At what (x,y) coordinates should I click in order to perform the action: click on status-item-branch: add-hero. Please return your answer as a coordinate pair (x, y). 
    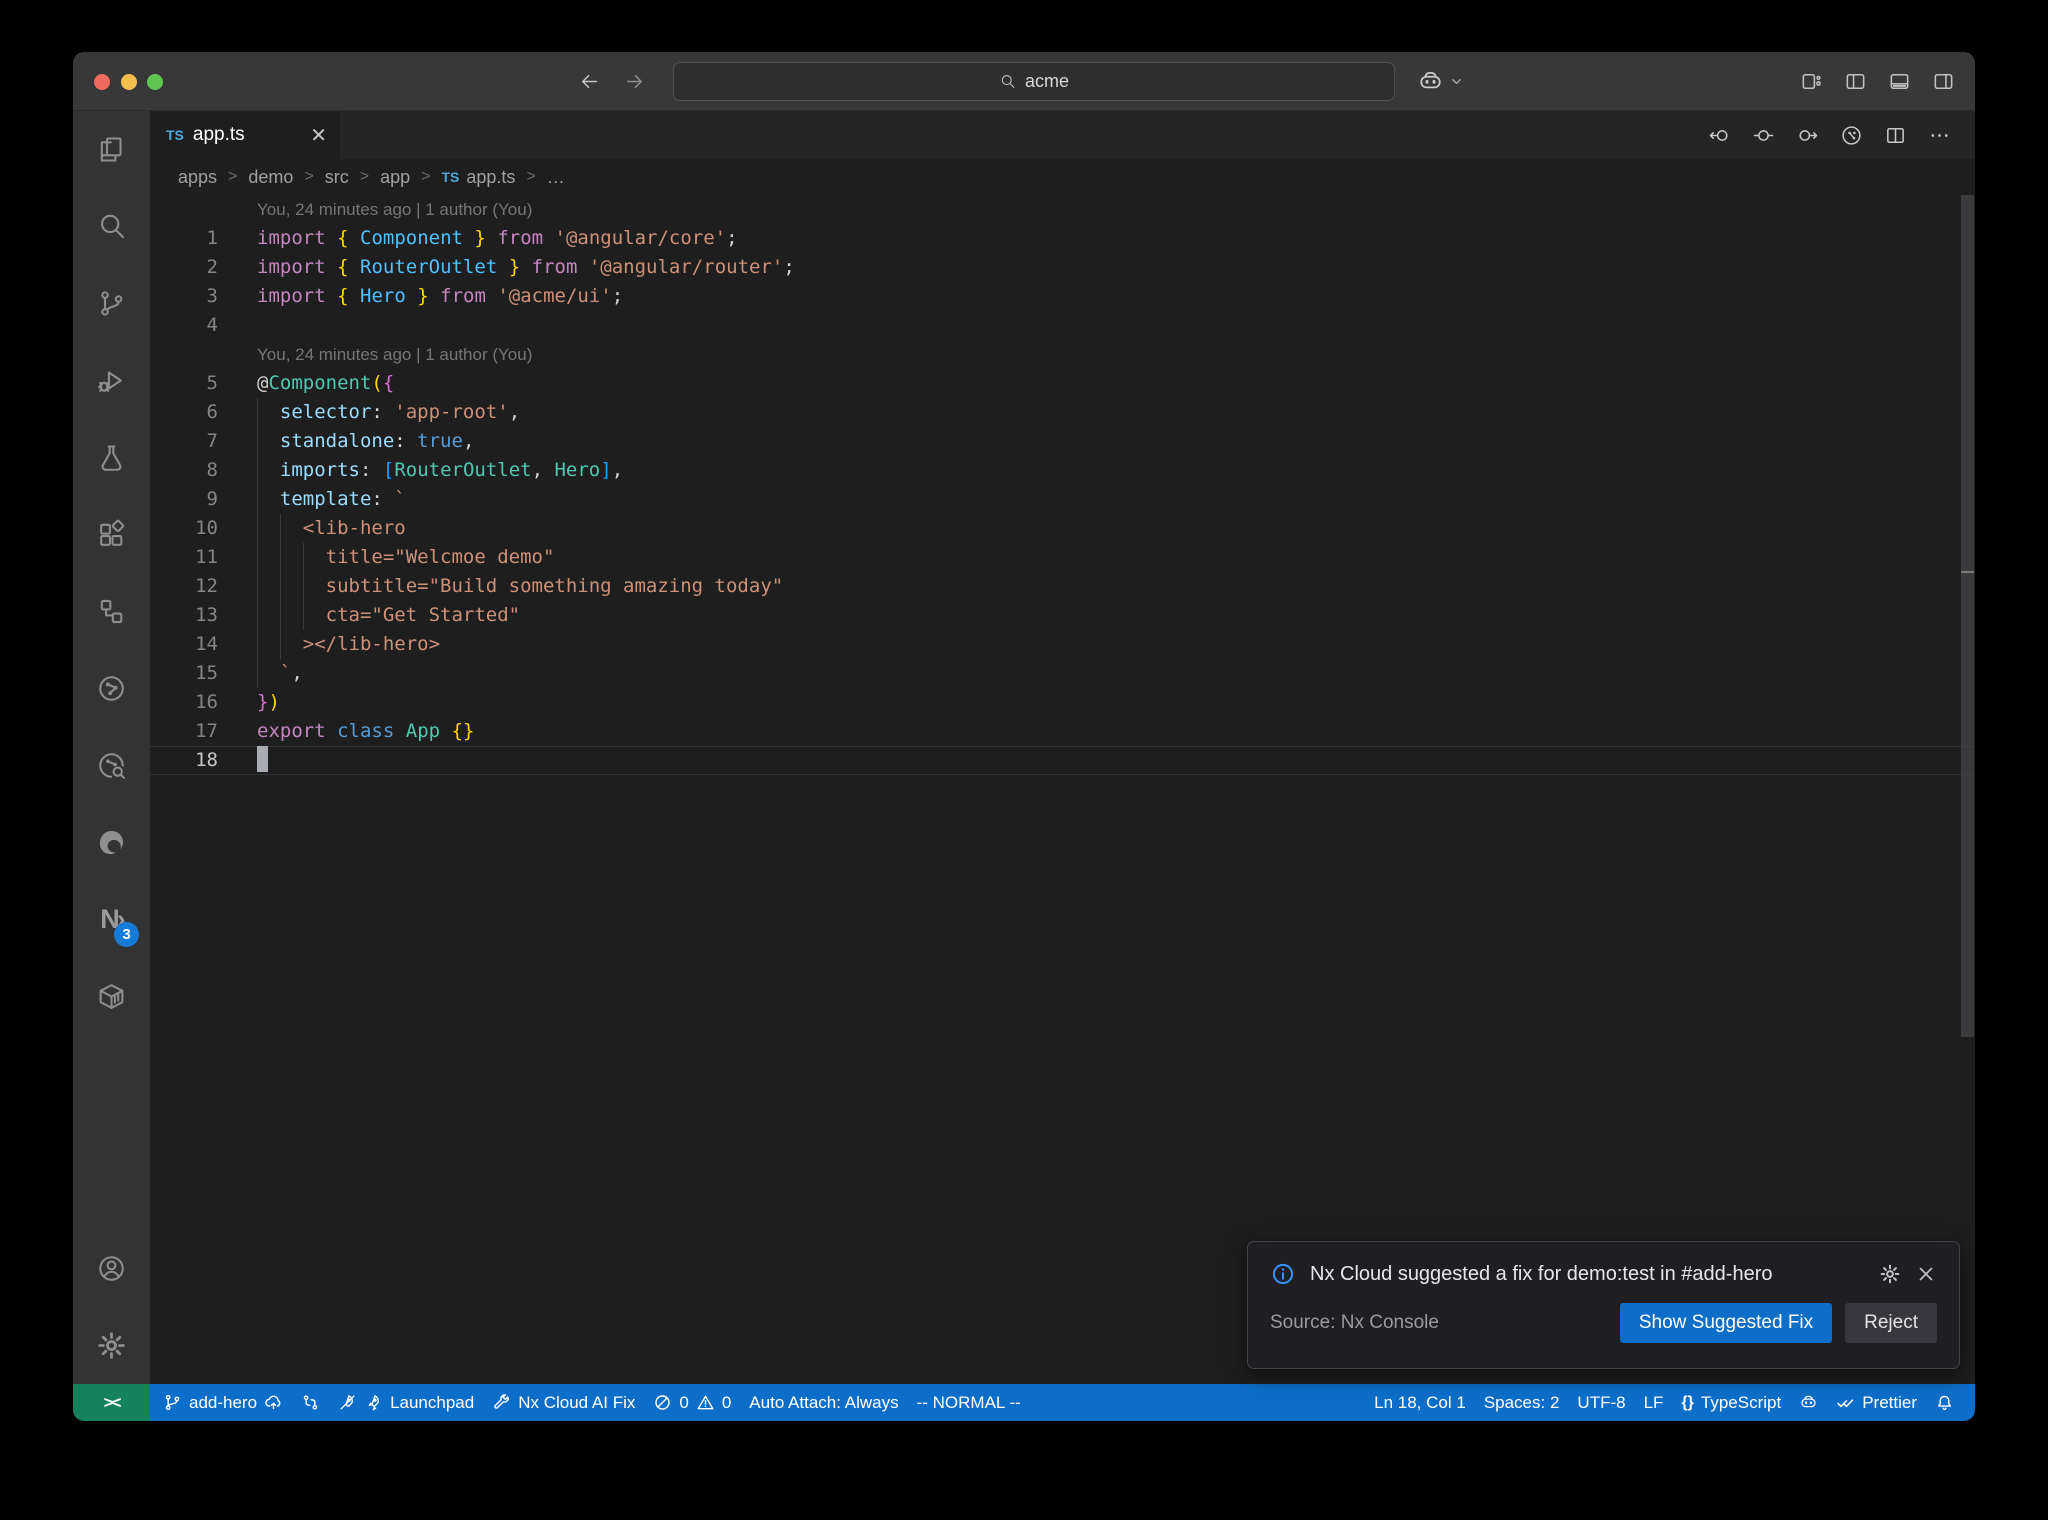
    Looking at the image, I should click on (223, 1402).